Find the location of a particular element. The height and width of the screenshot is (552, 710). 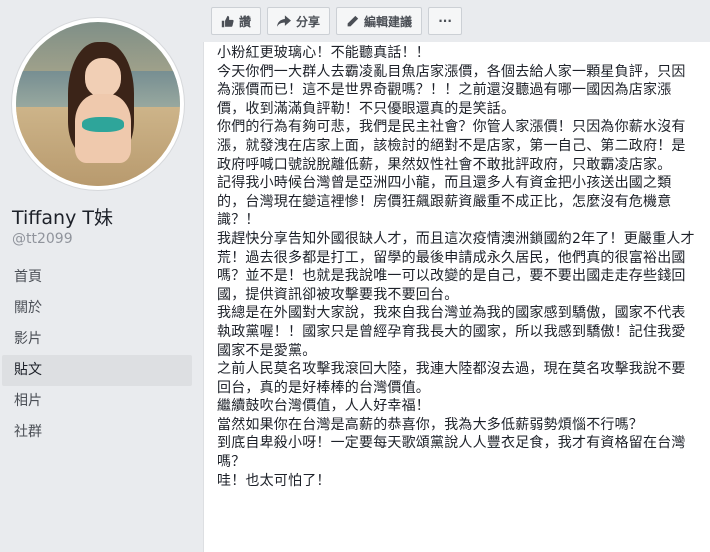

thumbs-up-icon is located at coordinates (227, 21).